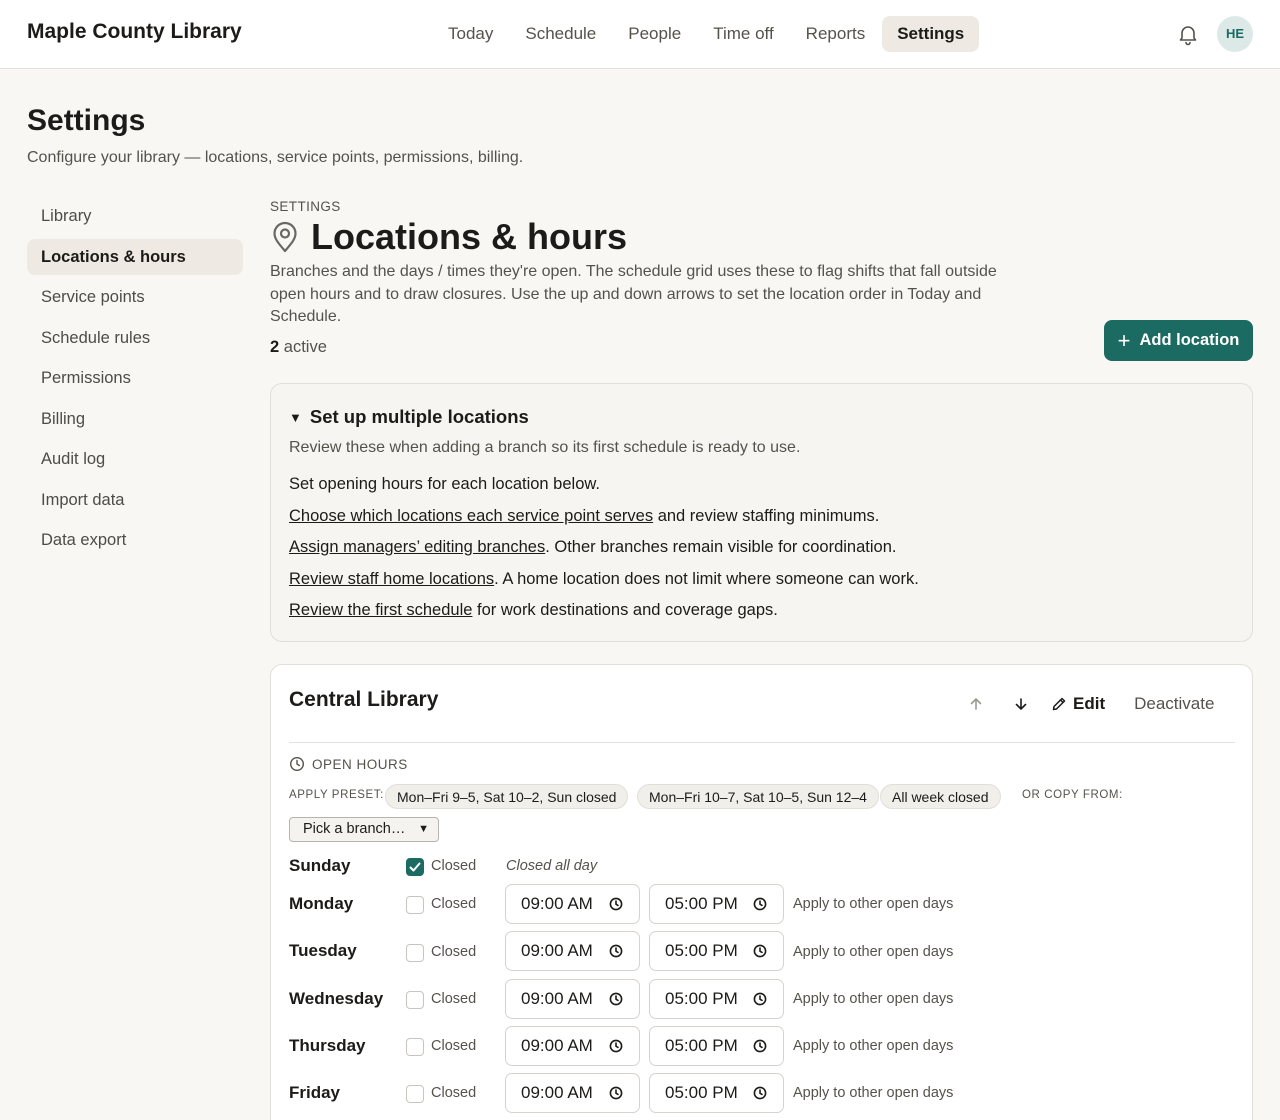 The height and width of the screenshot is (1120, 1280). What do you see at coordinates (758, 796) in the screenshot?
I see `preset-chip: Mon–Fri 10–7, Sat 10–5, Sun 12–4` at bounding box center [758, 796].